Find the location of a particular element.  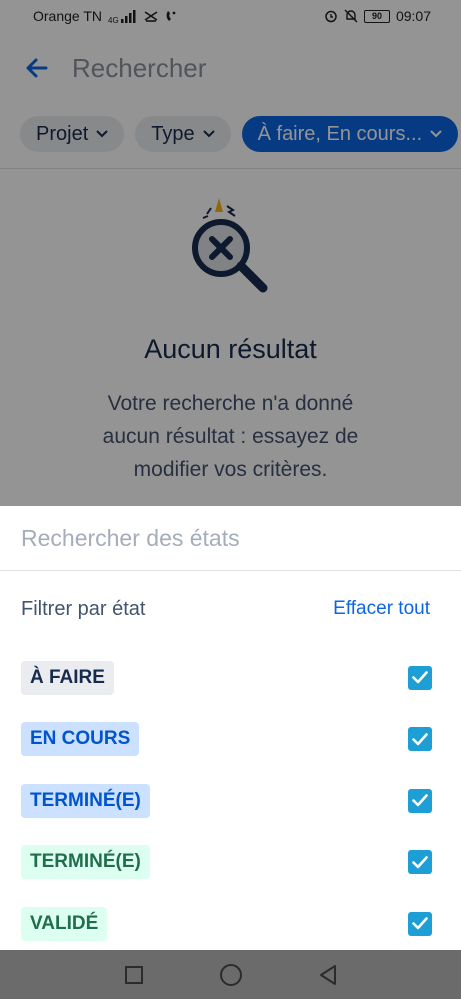

home-icon is located at coordinates (231, 975).